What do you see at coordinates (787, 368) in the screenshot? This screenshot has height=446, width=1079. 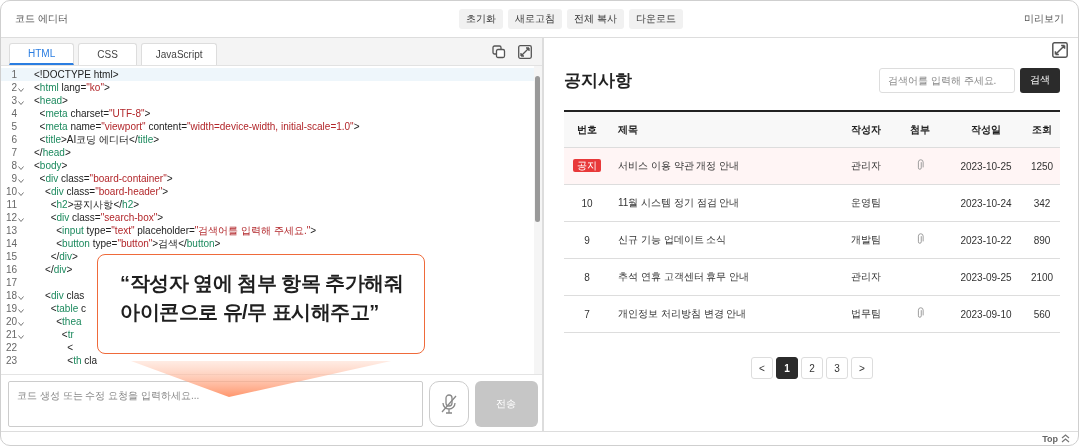 I see `page-button: 1` at bounding box center [787, 368].